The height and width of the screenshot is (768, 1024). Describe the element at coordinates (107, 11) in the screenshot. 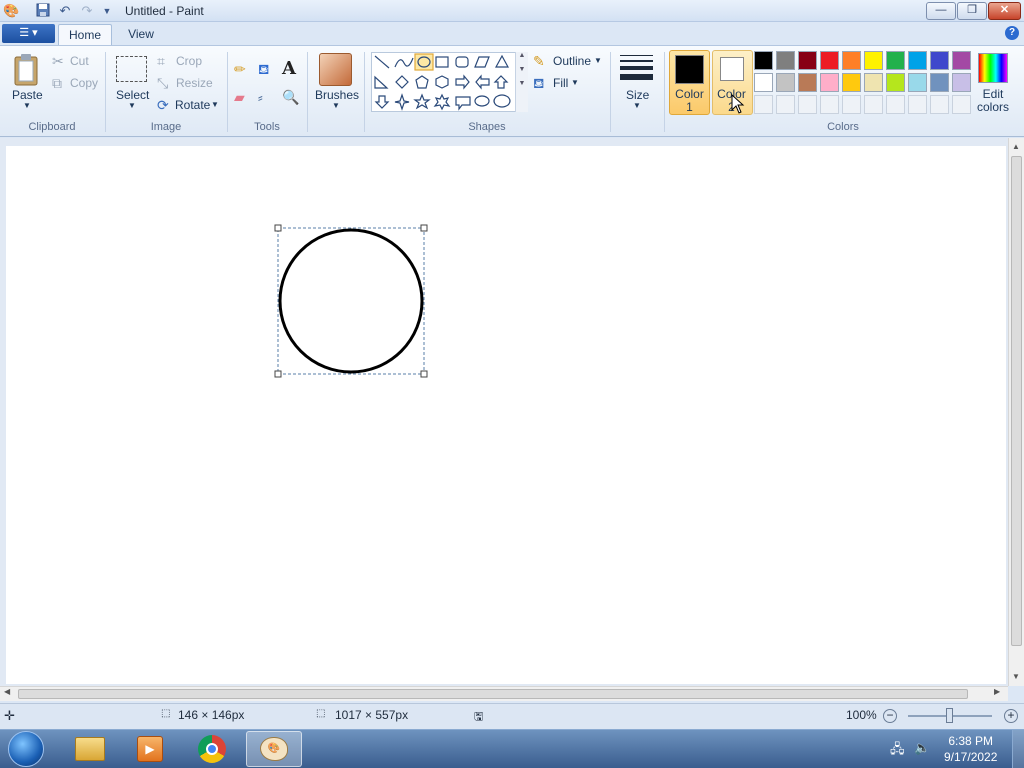

I see `customize-quick-access-icon: ▼` at that location.